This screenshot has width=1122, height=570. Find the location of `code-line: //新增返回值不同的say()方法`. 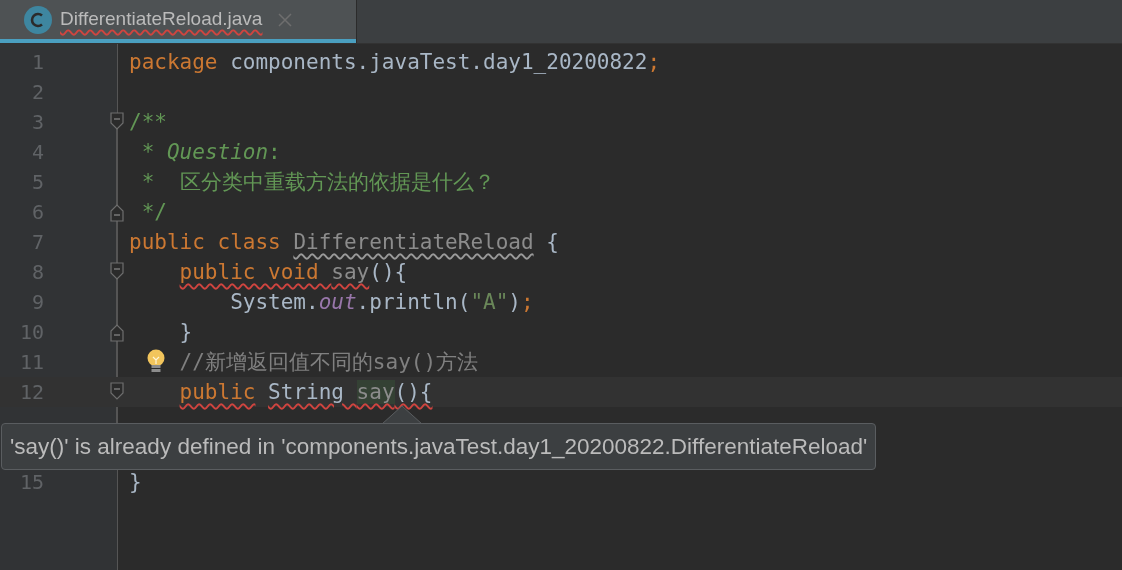

code-line: //新增返回值不同的say()方法 is located at coordinates (329, 362).